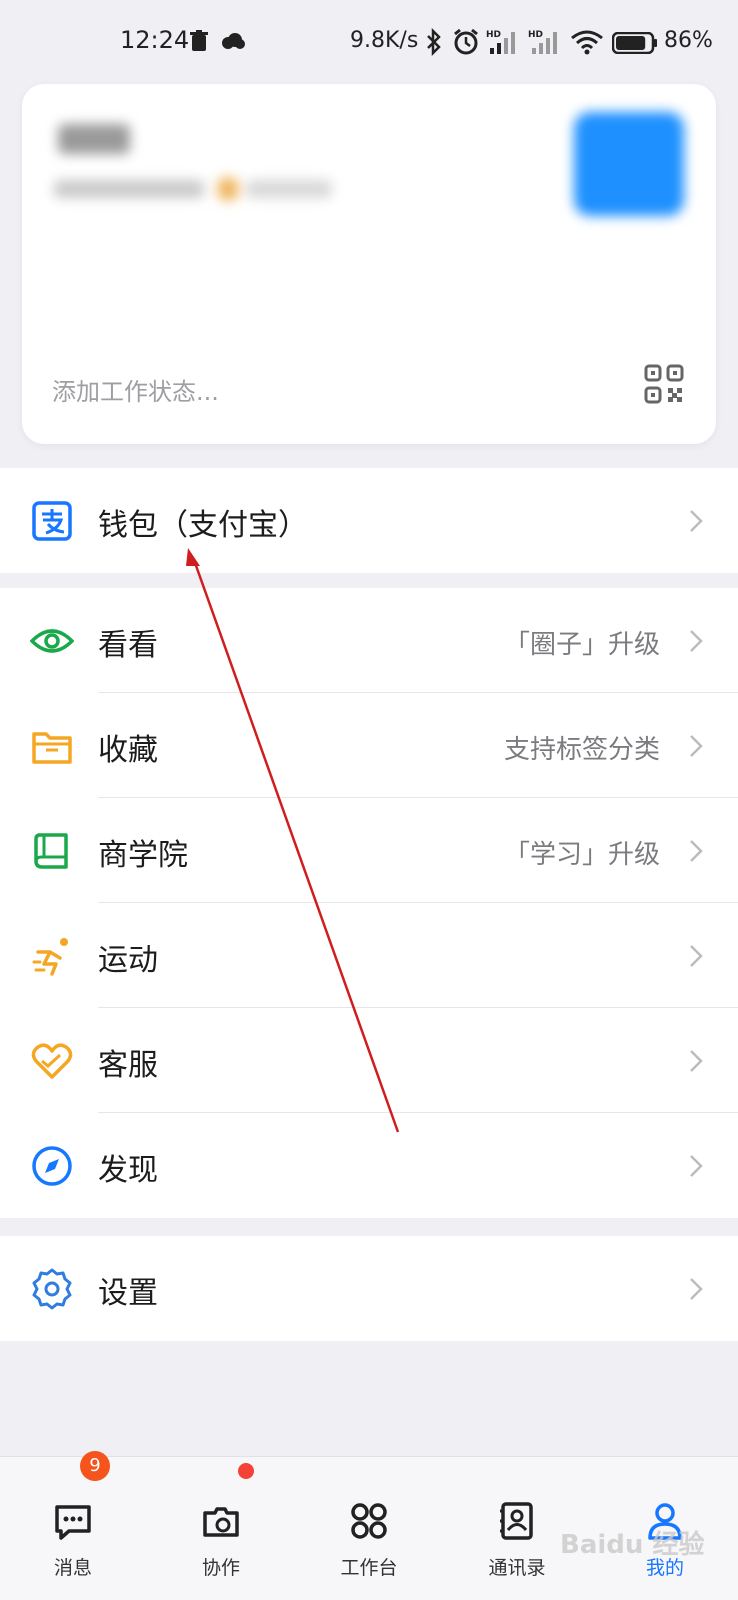  Describe the element at coordinates (51, 851) in the screenshot. I see `book-icon` at that location.